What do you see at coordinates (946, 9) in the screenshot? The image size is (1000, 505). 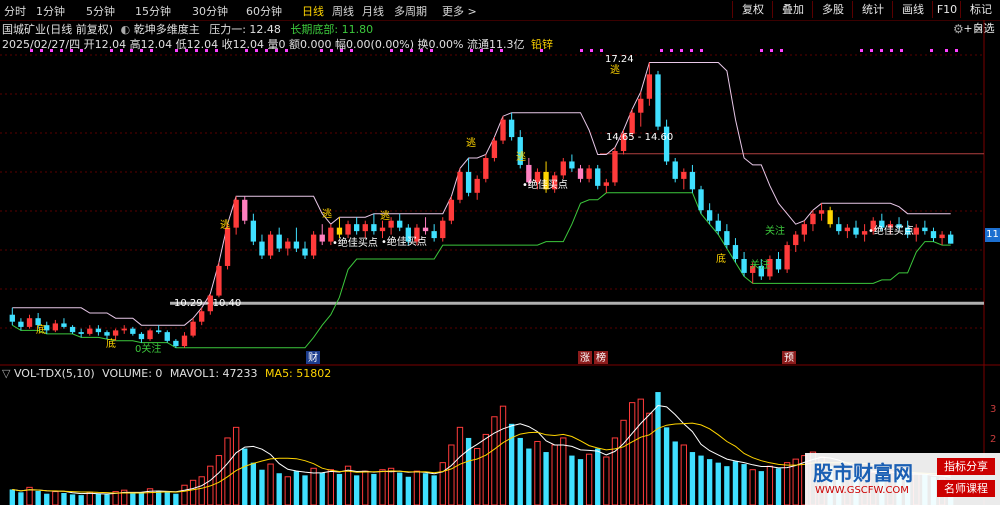 I see `f10-button: F10` at bounding box center [946, 9].